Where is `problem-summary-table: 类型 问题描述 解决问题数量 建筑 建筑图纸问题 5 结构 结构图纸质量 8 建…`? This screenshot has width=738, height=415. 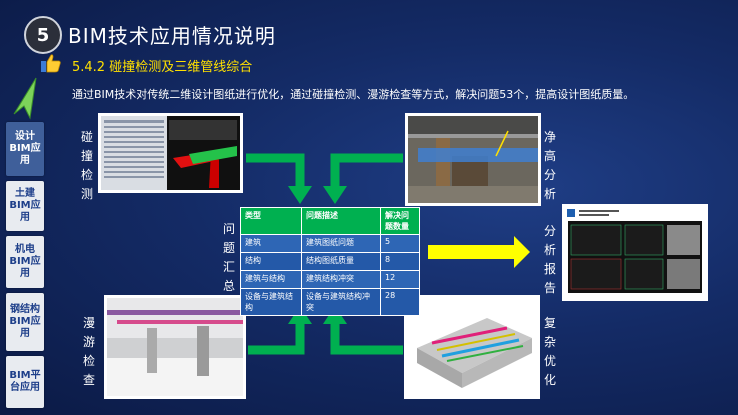
problem-summary-table: 类型 问题描述 解决问题数量 建筑 建筑图纸问题 5 结构 结构图纸质量 8 建… is located at coordinates (330, 261).